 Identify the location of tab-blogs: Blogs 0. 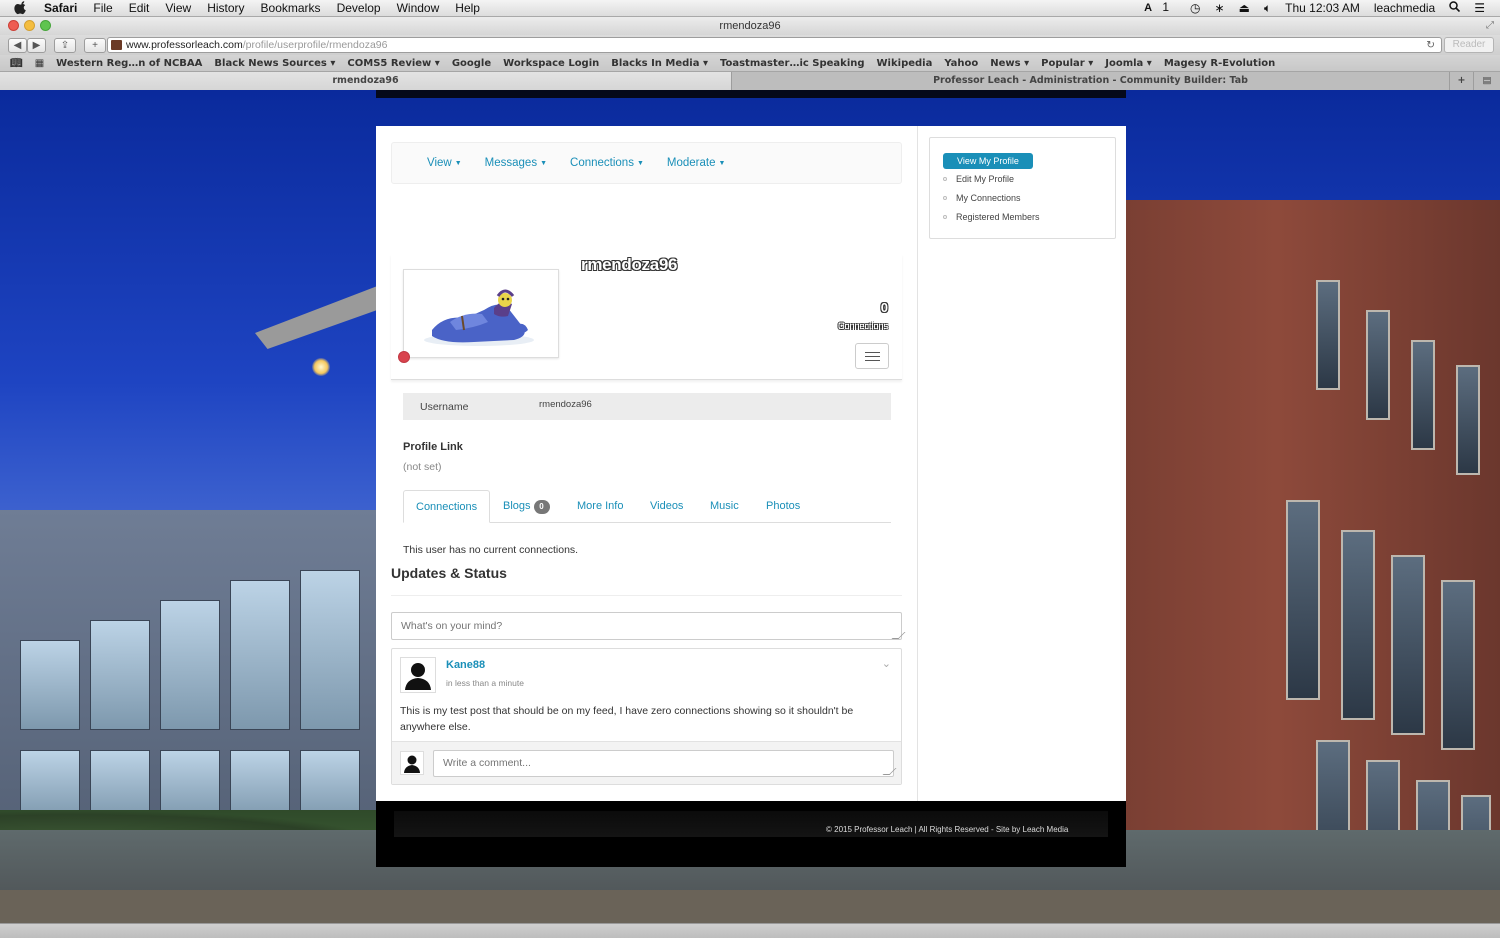
(526, 506).